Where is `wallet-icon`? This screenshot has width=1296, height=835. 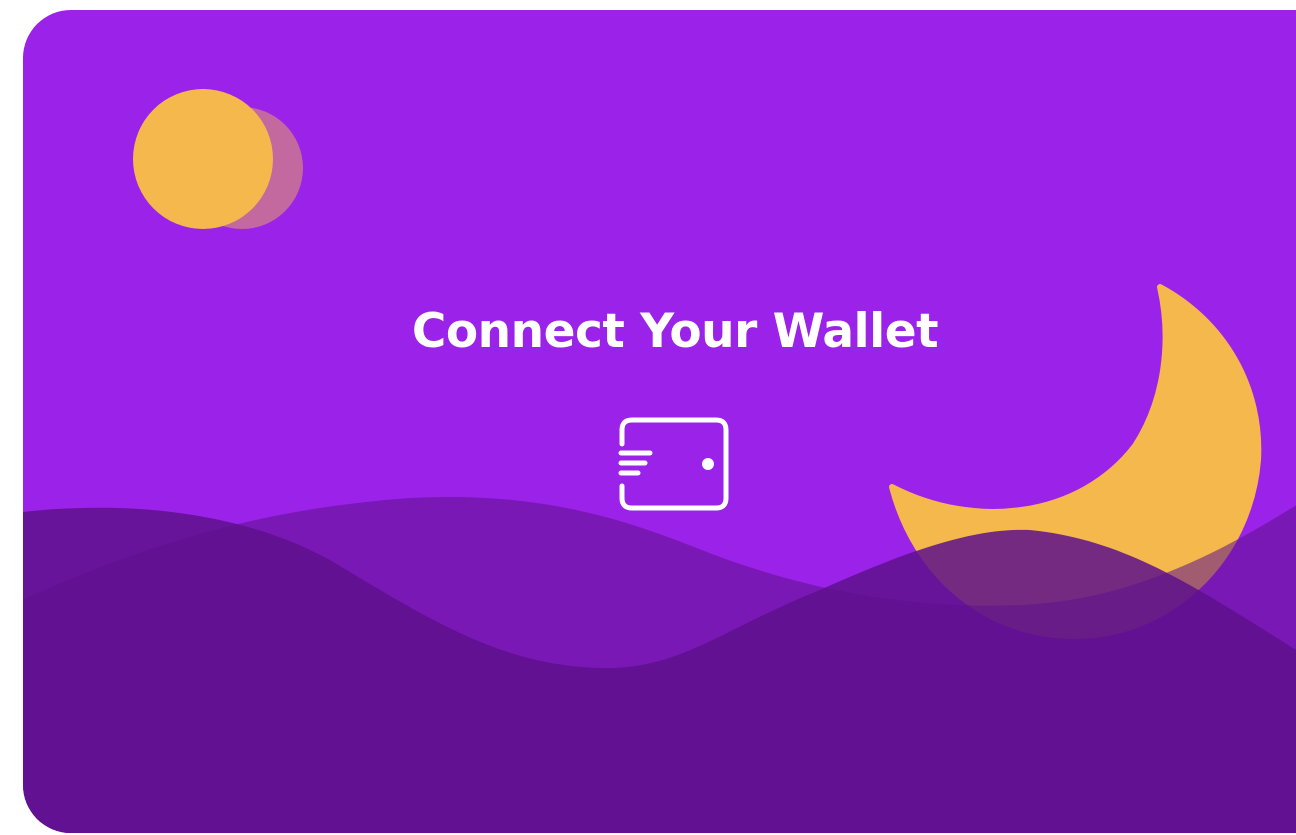 wallet-icon is located at coordinates (673, 464).